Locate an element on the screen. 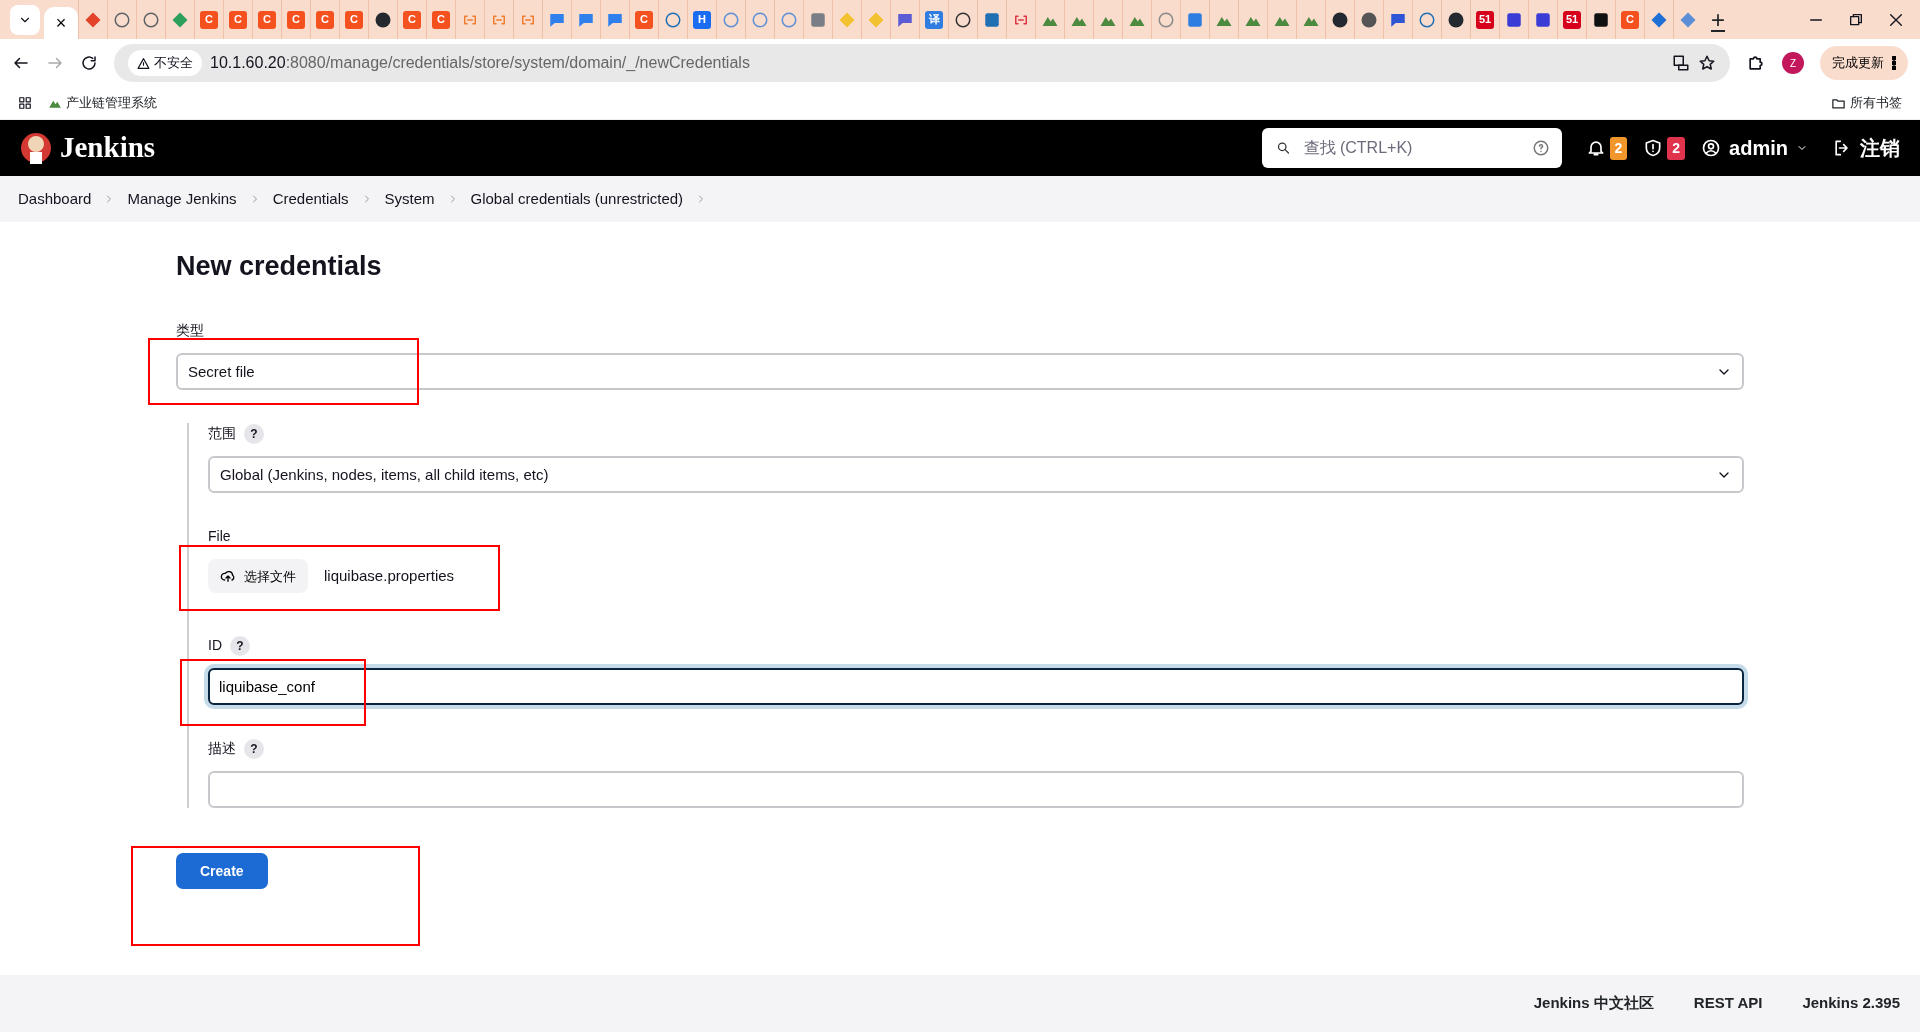  search-field: 查找 (CTRL+K) is located at coordinates (1411, 148).